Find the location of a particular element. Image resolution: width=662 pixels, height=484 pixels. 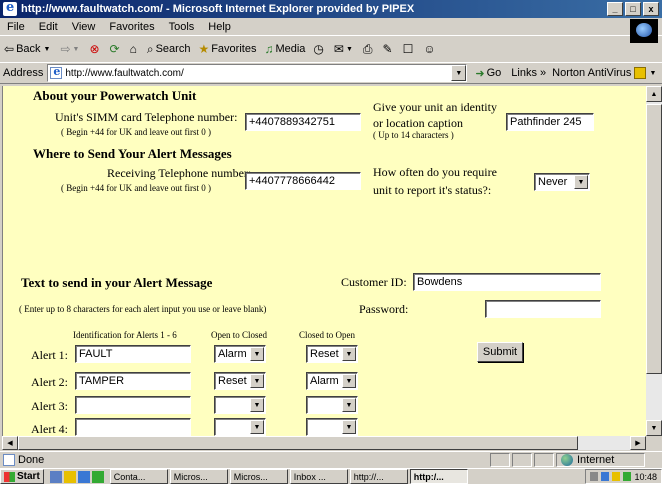

status-segment is located at coordinates (500, 459).